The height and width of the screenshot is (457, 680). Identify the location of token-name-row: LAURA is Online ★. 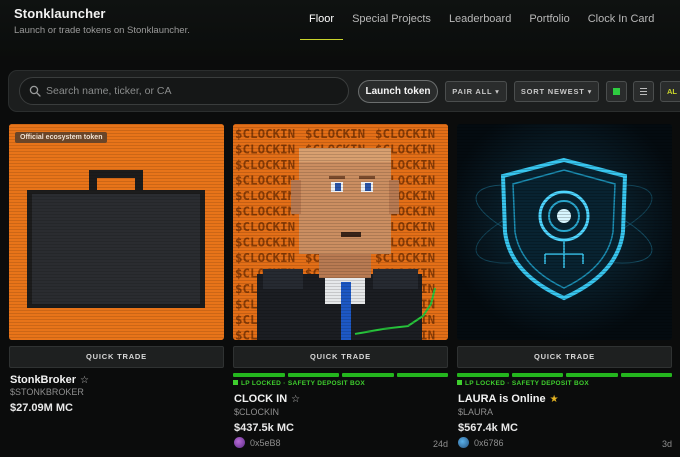
(508, 399).